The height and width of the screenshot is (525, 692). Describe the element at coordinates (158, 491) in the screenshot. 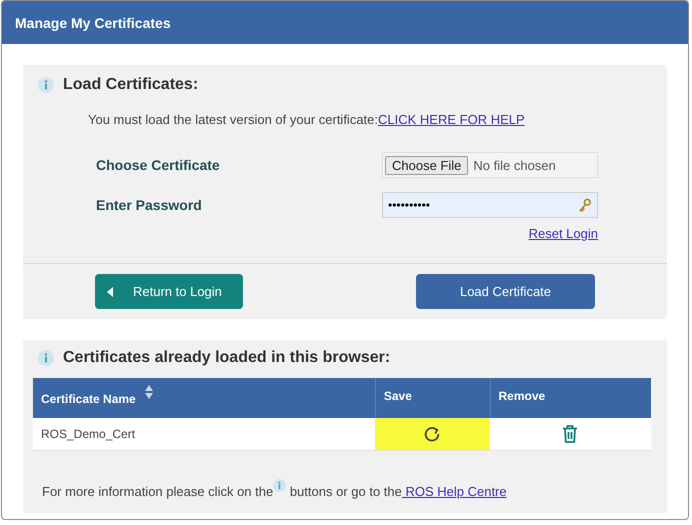

I see `footer-text: For more information please click on the` at that location.